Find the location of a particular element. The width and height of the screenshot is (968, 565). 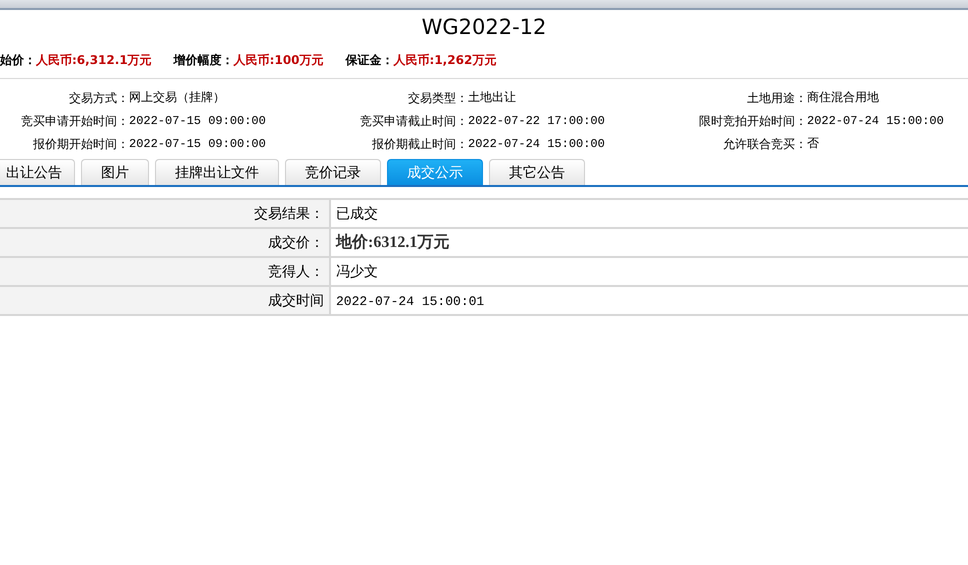

term-label: 始价： is located at coordinates (18, 60).